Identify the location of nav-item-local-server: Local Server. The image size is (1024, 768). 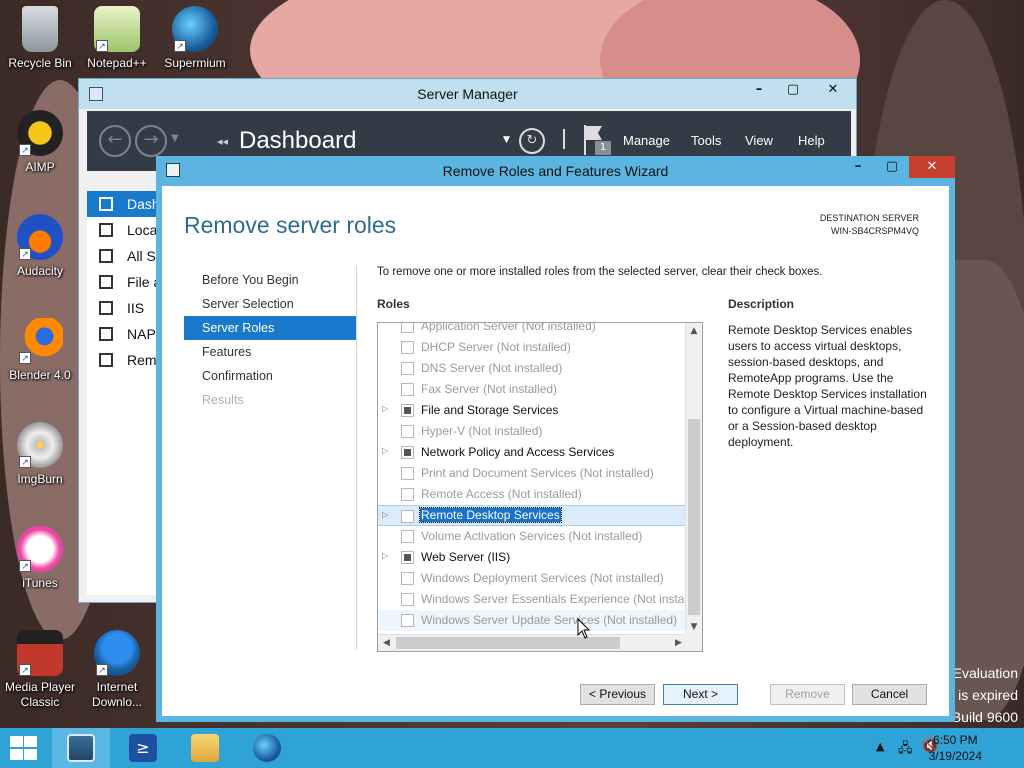
(127, 230).